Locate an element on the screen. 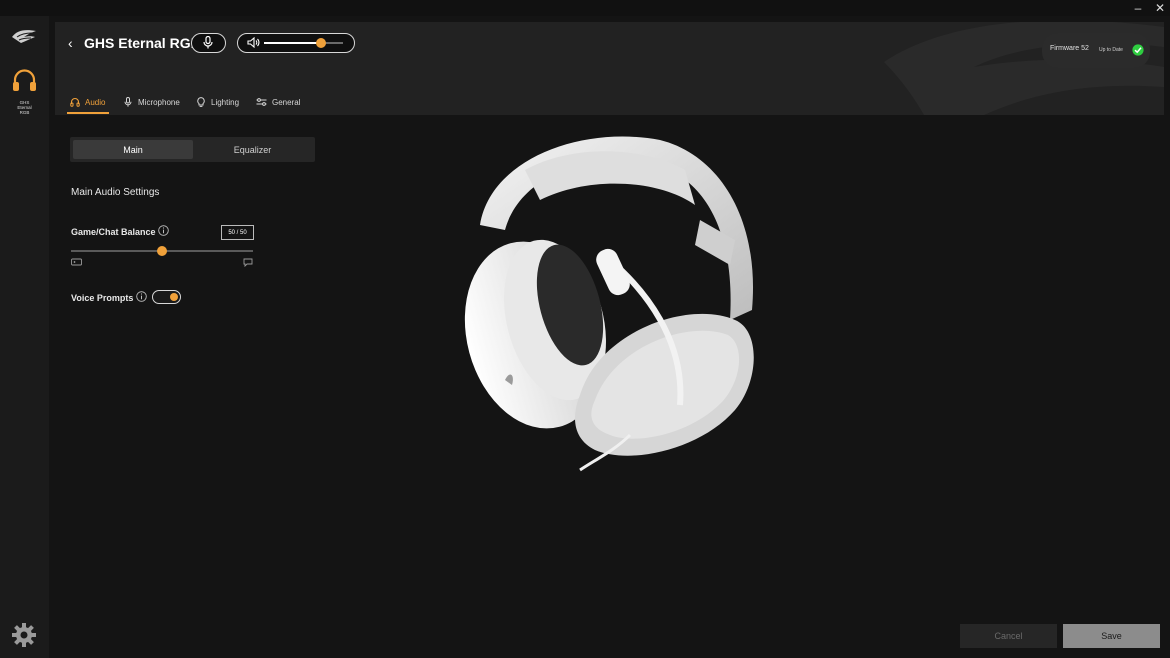 This screenshot has width=1170, height=658. balance-label: Game/Chat Balance is located at coordinates (113, 232).